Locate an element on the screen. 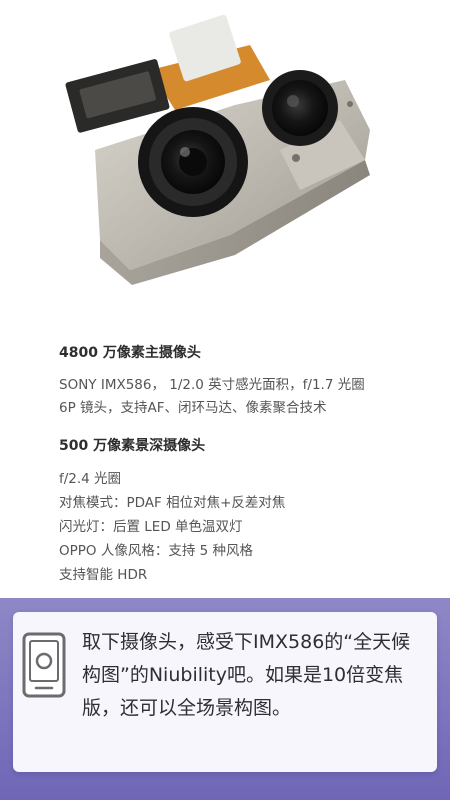 This screenshot has width=450, height=800. depth-camera-spec-line: OPPO 人像风格：支持 5 种风格 is located at coordinates (156, 551).